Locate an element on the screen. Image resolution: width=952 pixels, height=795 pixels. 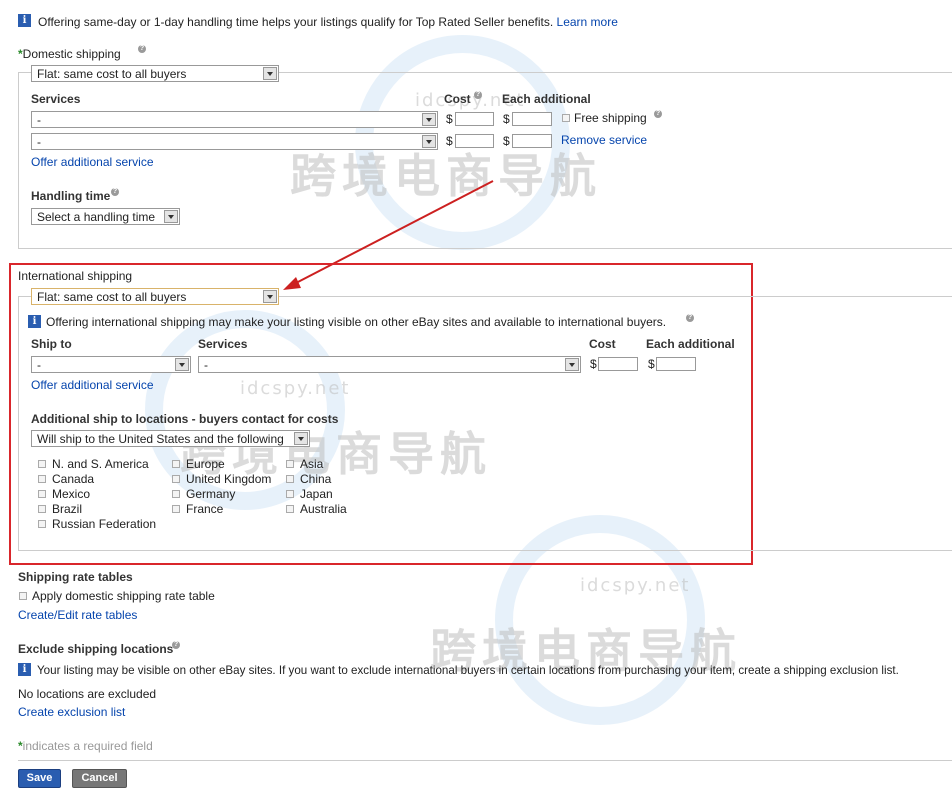
international-service-select: - is located at coordinates (389, 364).